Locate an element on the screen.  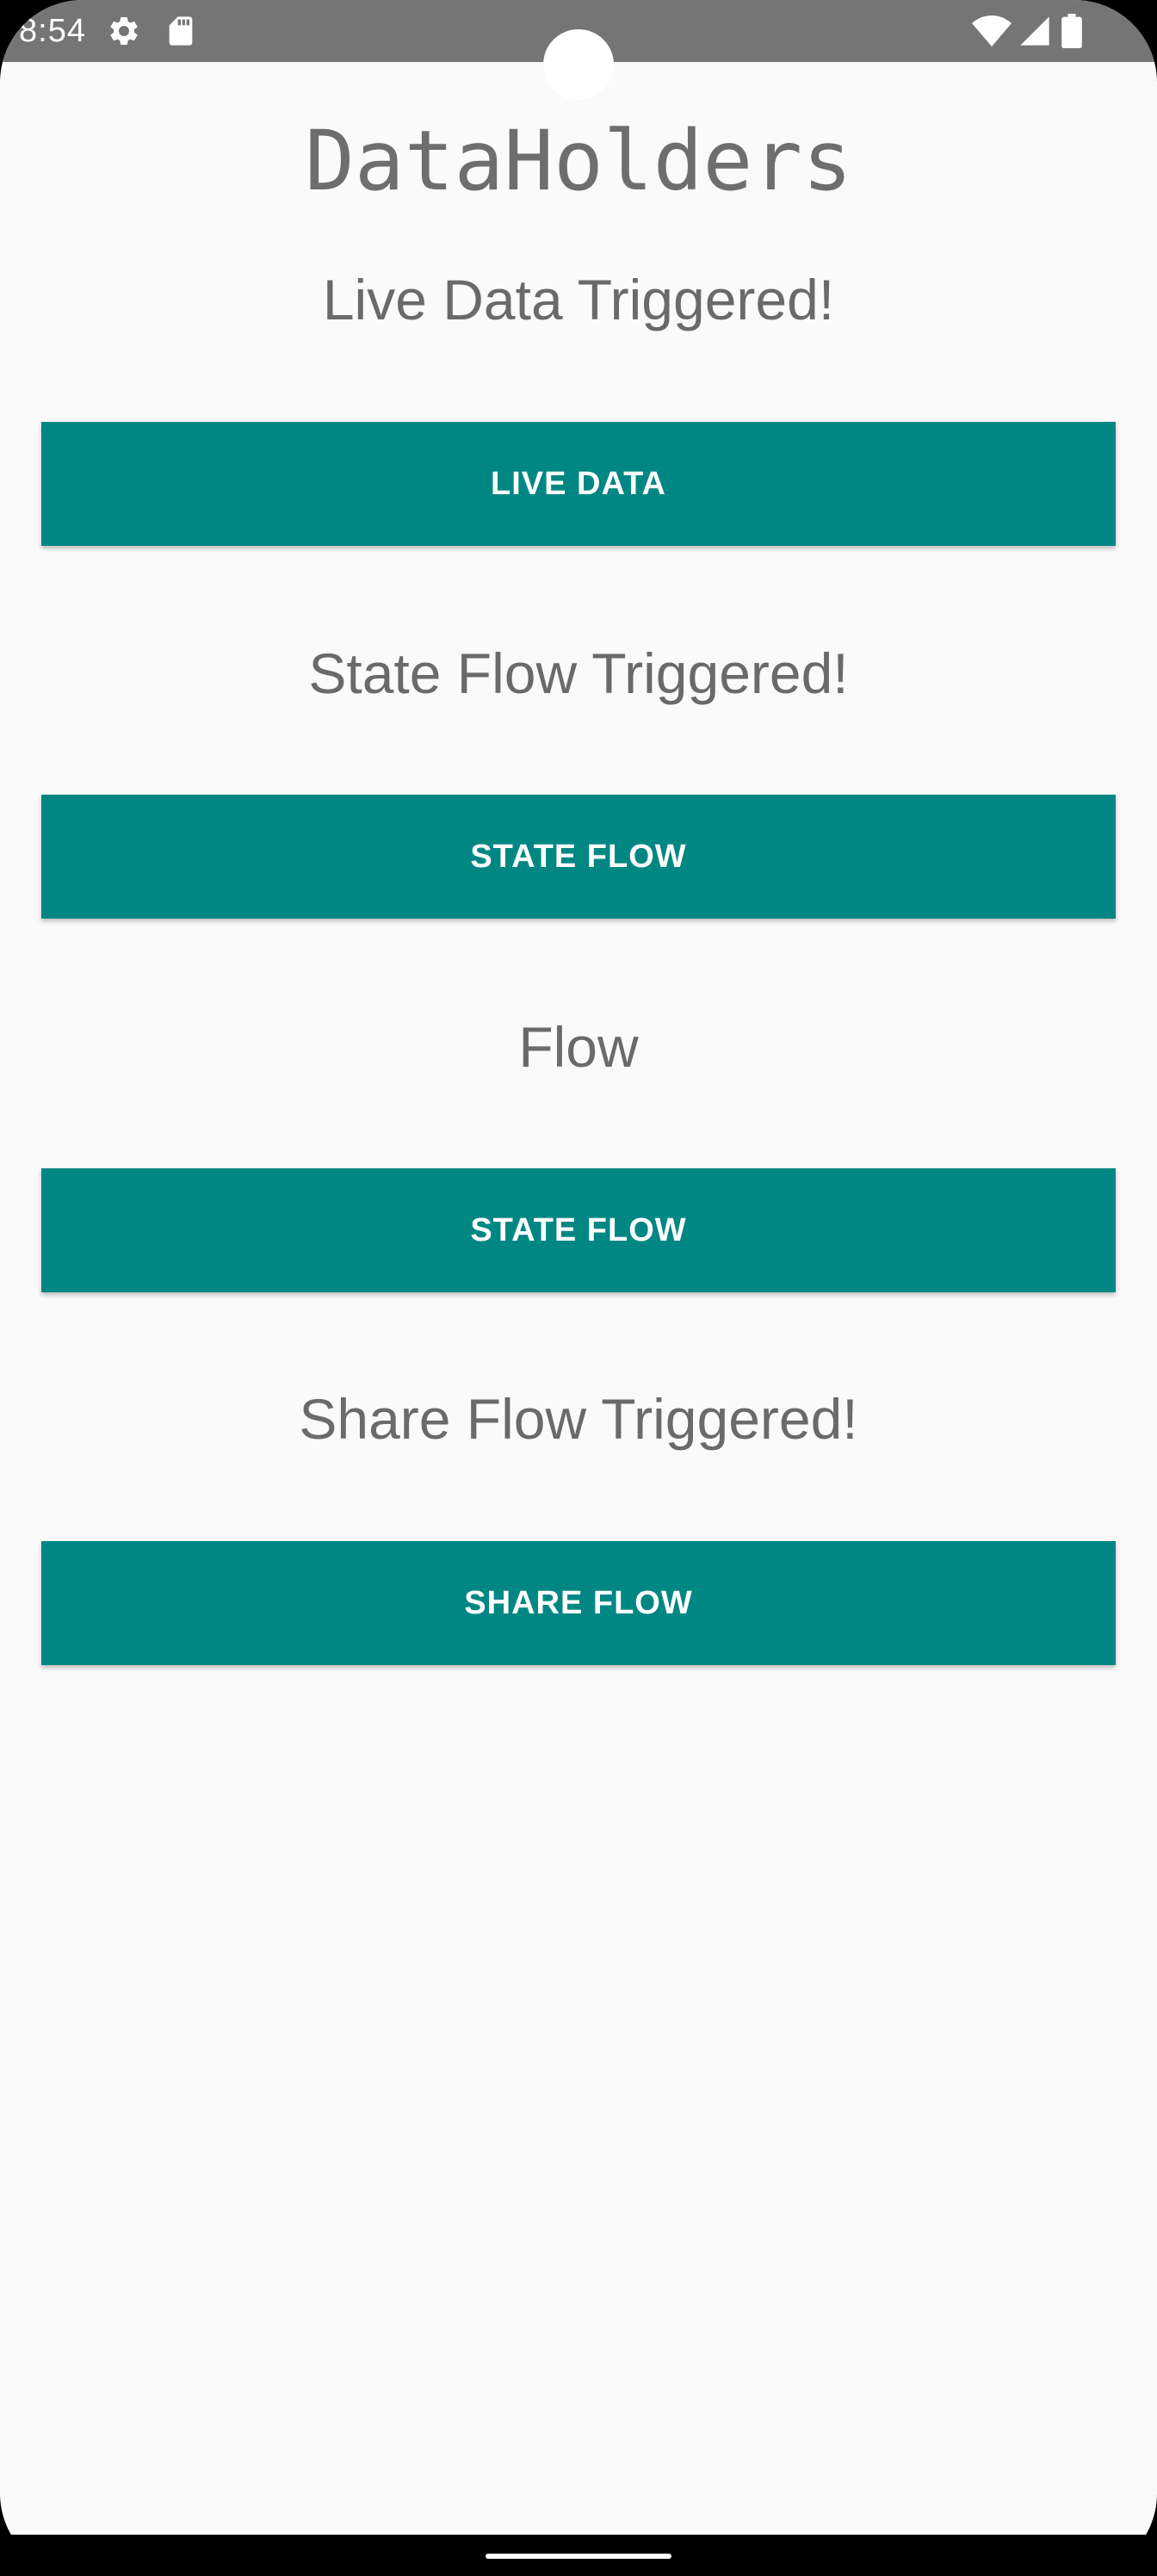
camera-cutout is located at coordinates (579, 64).